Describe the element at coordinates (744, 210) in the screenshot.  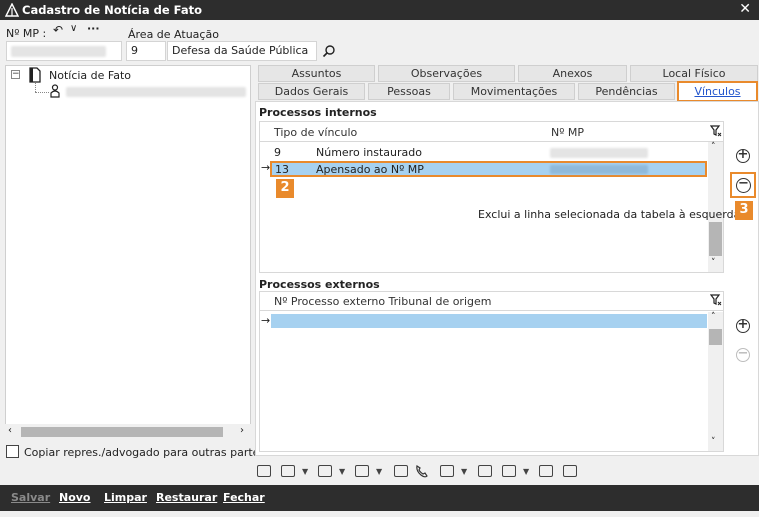
I see `callout-badge-3: 3` at that location.